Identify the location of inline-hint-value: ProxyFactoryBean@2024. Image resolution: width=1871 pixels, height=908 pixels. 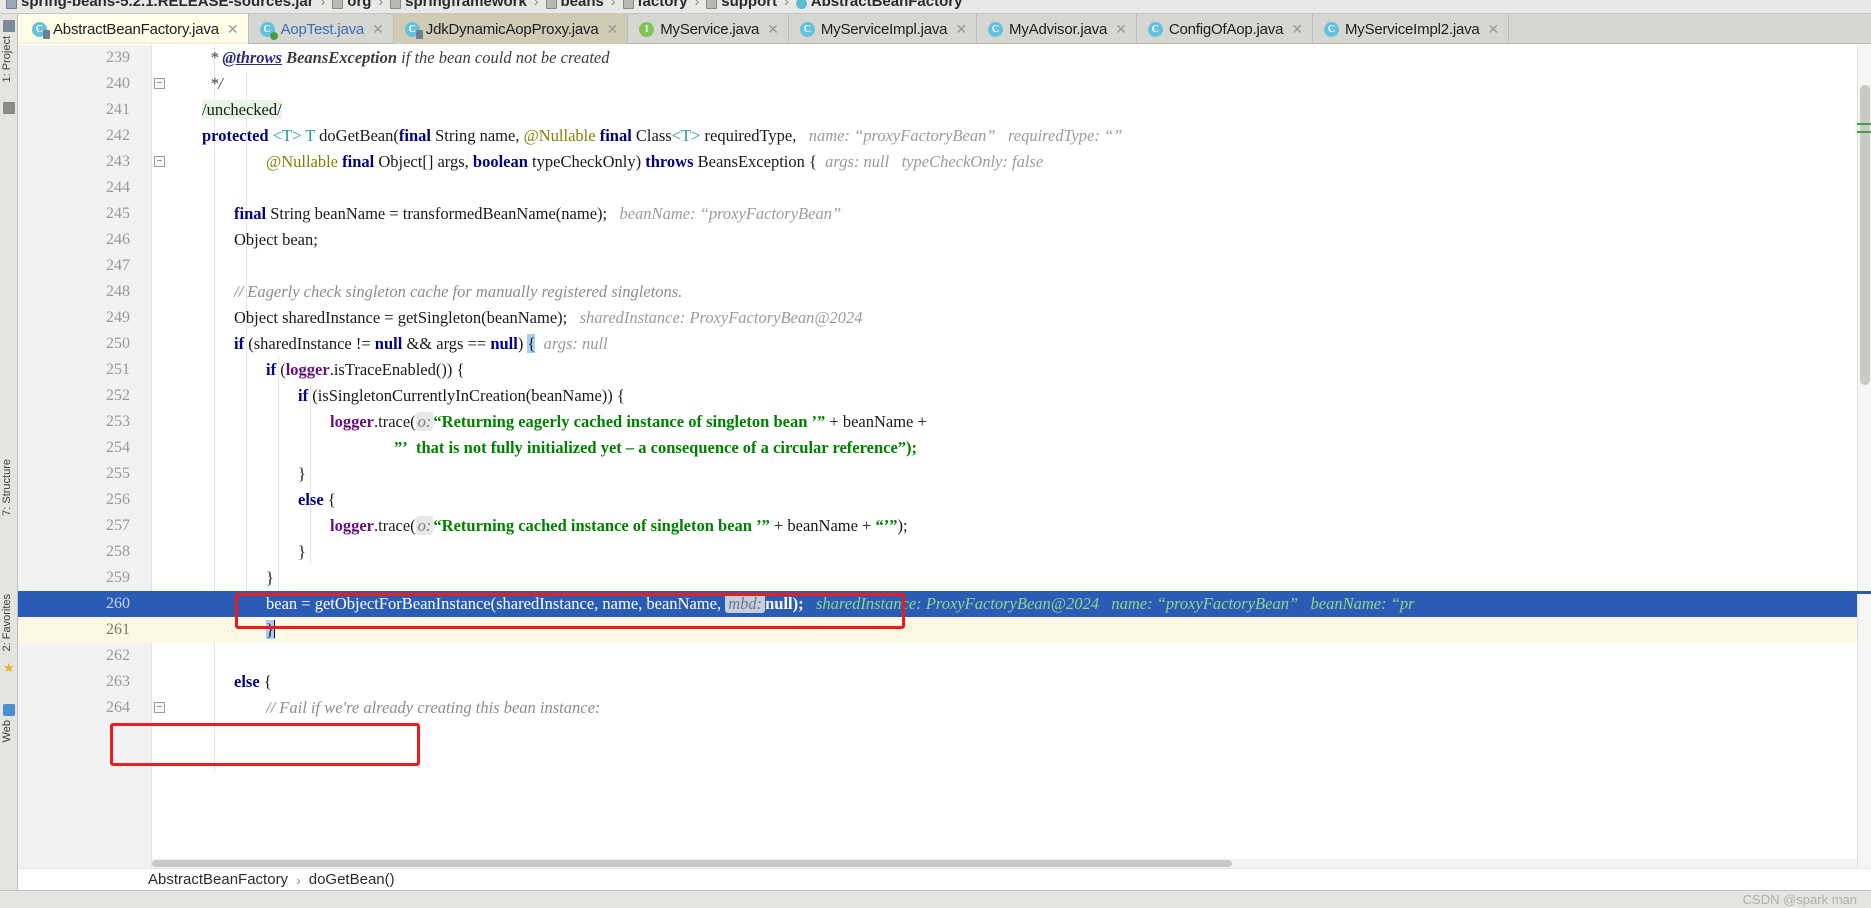
(776, 317).